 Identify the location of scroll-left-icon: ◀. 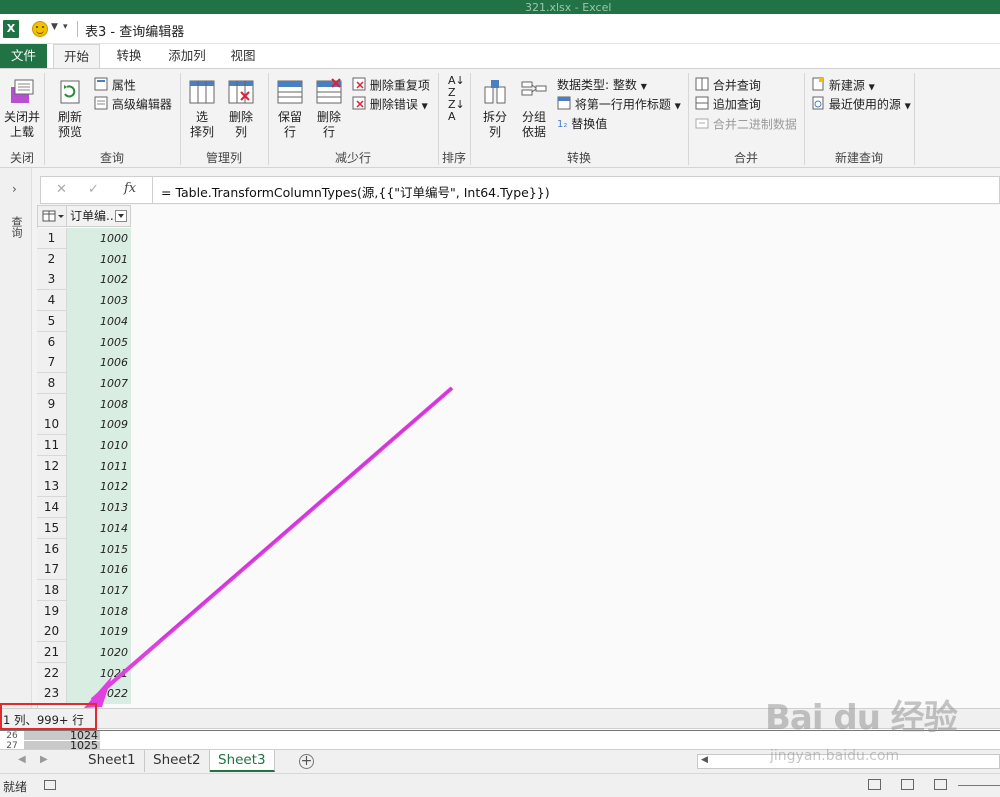
(704, 760).